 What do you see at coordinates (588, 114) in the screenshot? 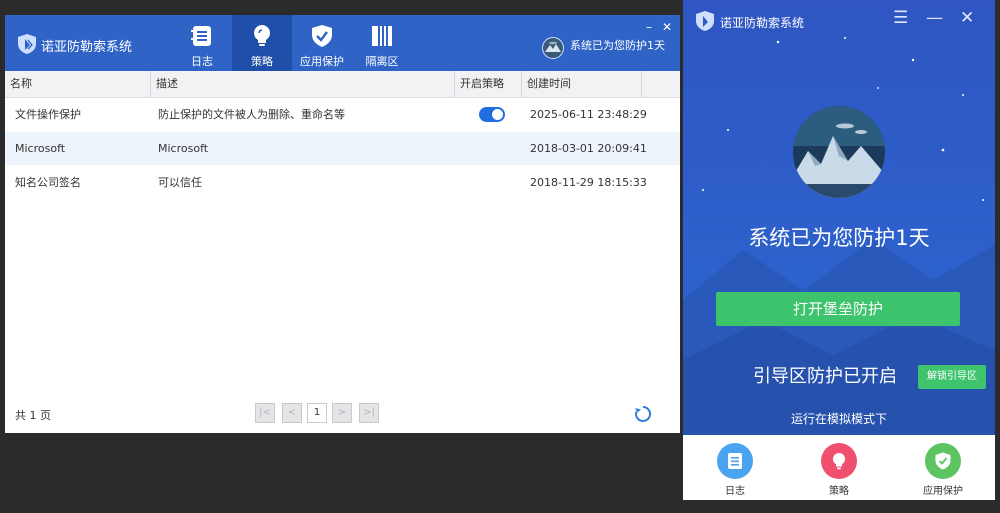
I see `row-created: 2025-06-11 23:48:29` at bounding box center [588, 114].